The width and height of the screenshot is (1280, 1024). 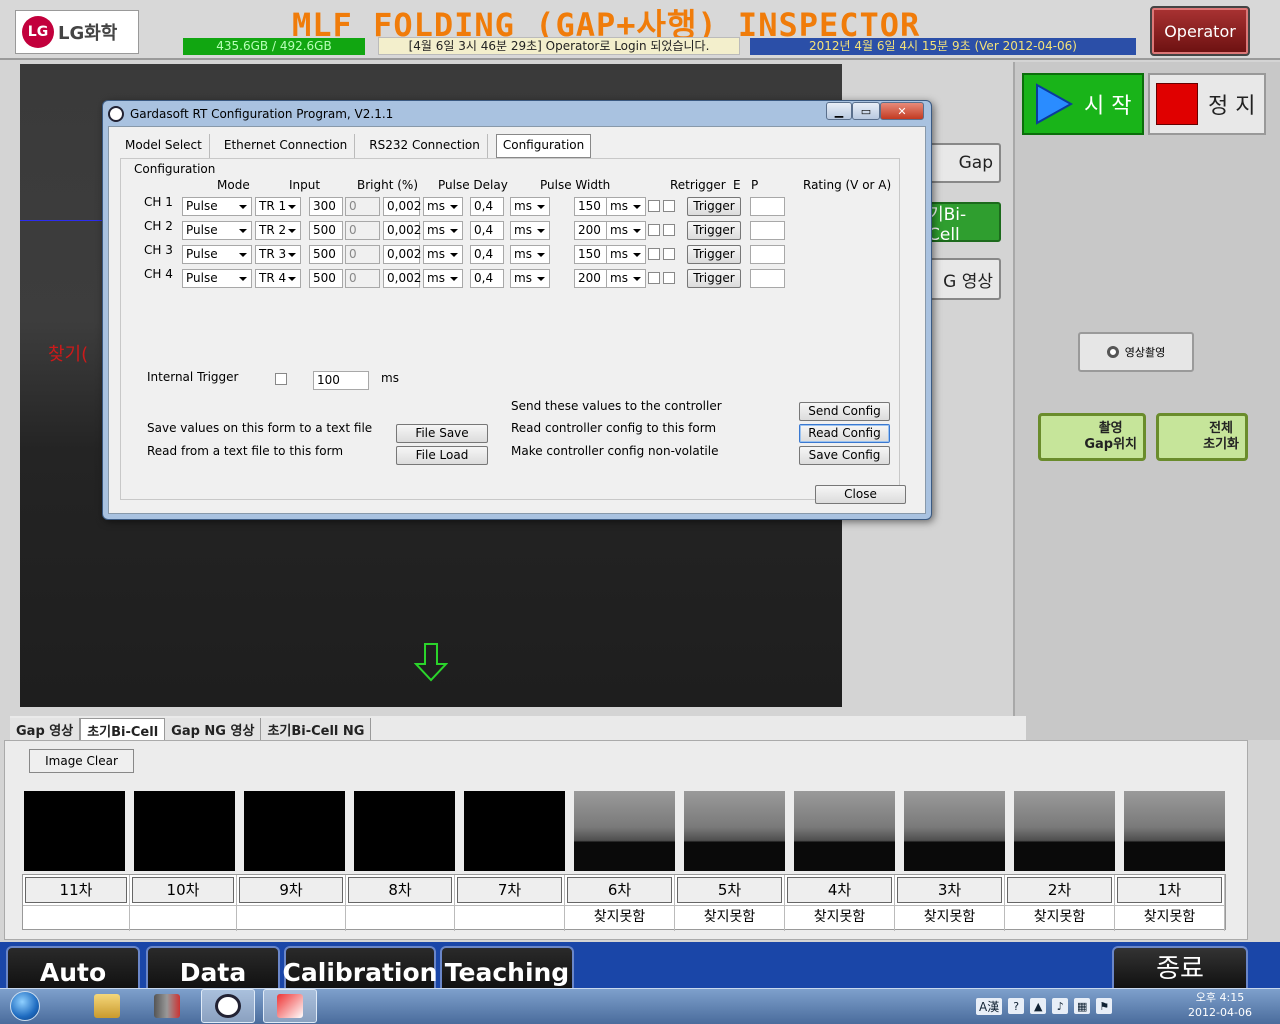 I want to click on save-config-button: Save Config, so click(x=844, y=455).